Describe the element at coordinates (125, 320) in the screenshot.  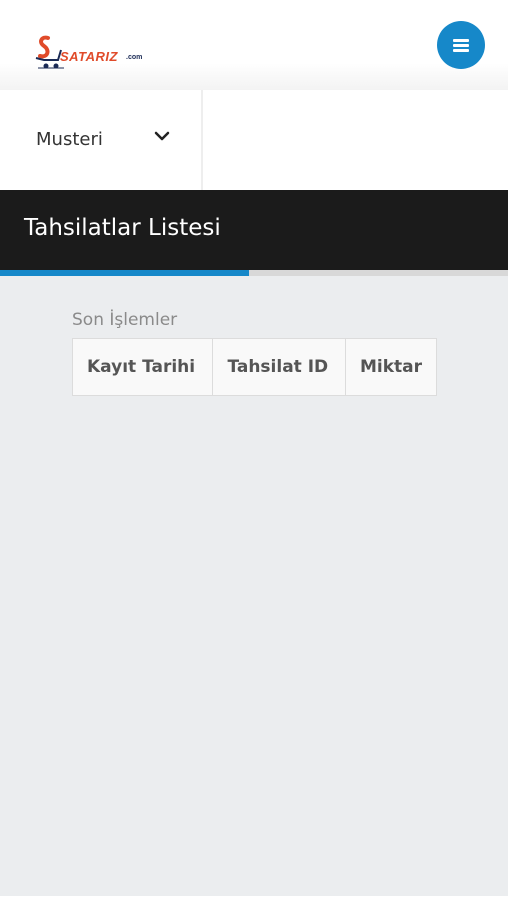
I see `recent-transactions-label: Son İşlemler` at that location.